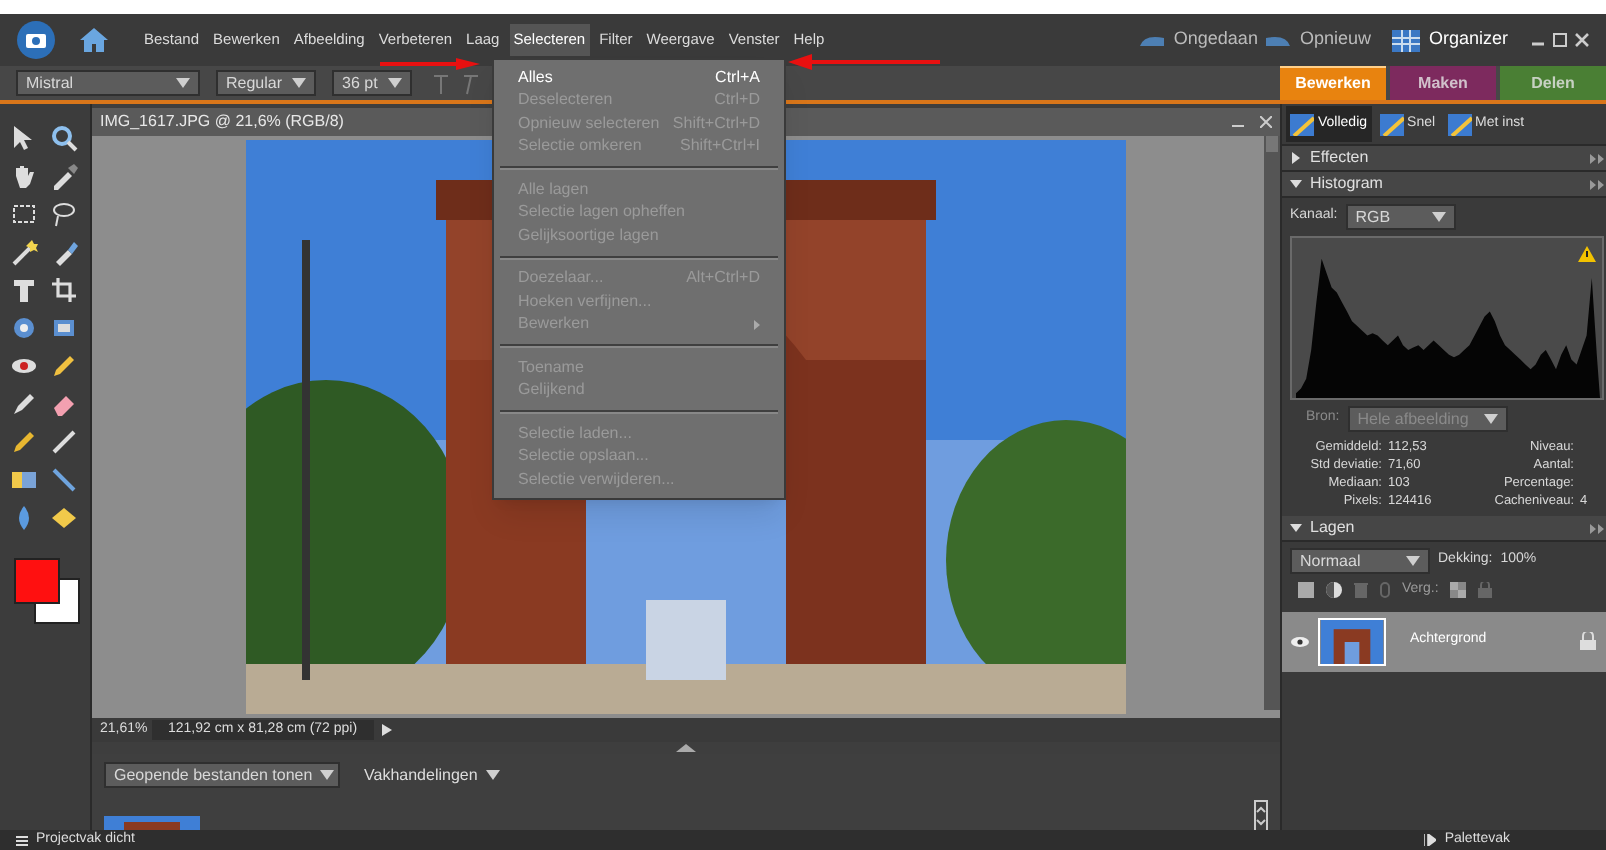 This screenshot has height=850, width=1606. I want to click on panel-header: Lagen, so click(1444, 529).